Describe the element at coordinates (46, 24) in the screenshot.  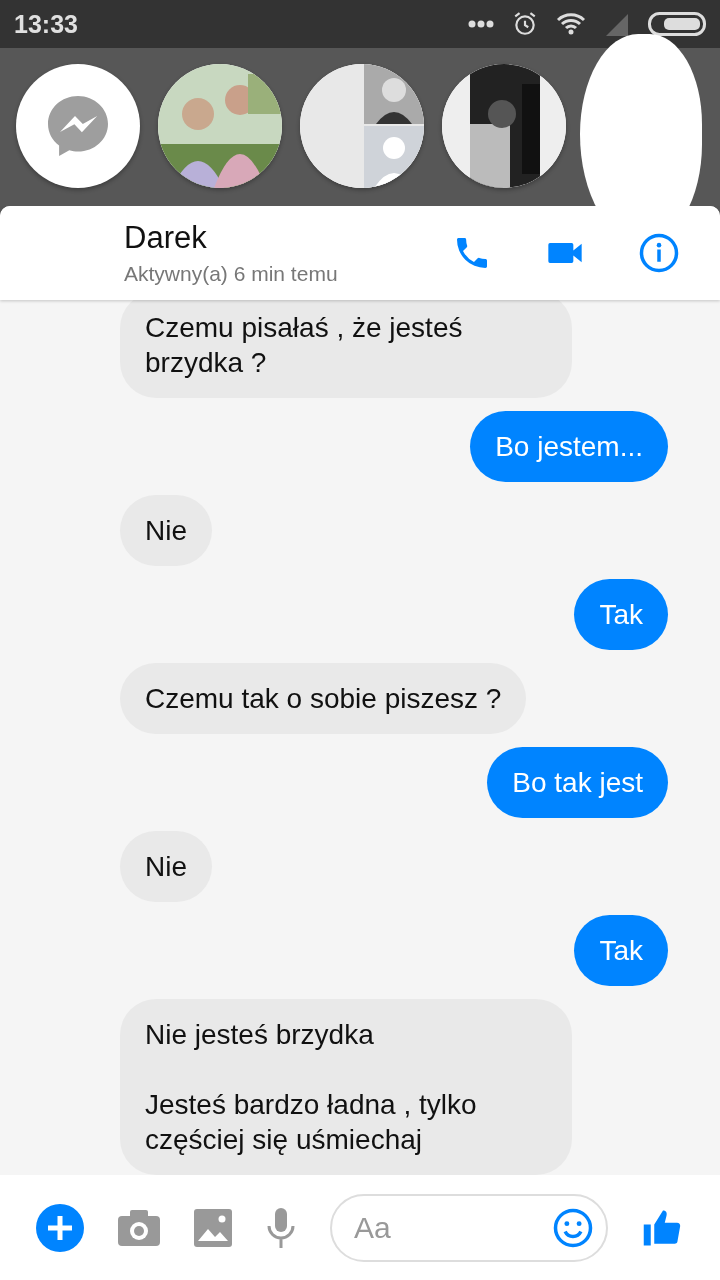
I see `clock-time: 13:33` at that location.